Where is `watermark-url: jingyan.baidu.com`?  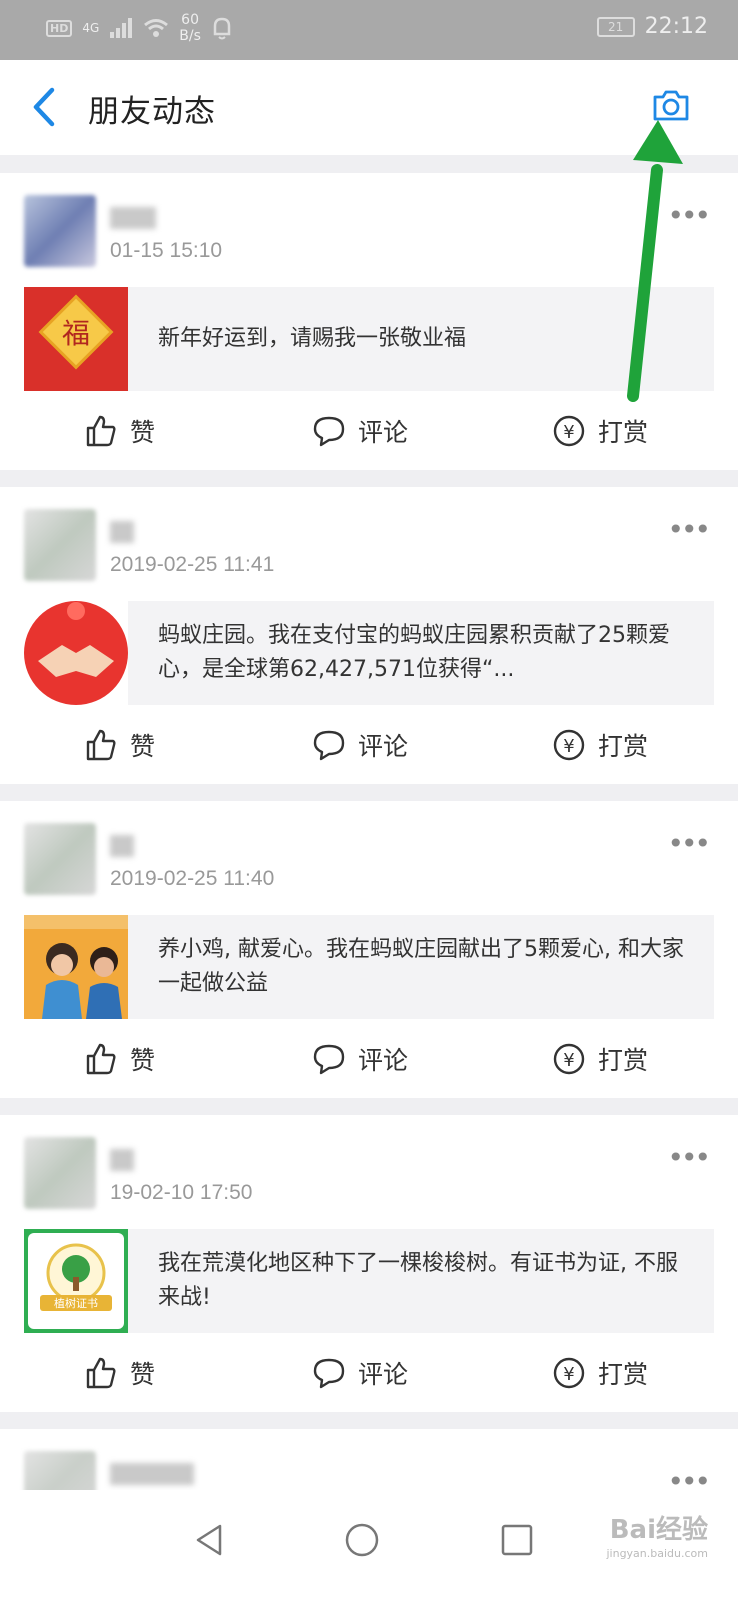 watermark-url: jingyan.baidu.com is located at coordinates (657, 1553).